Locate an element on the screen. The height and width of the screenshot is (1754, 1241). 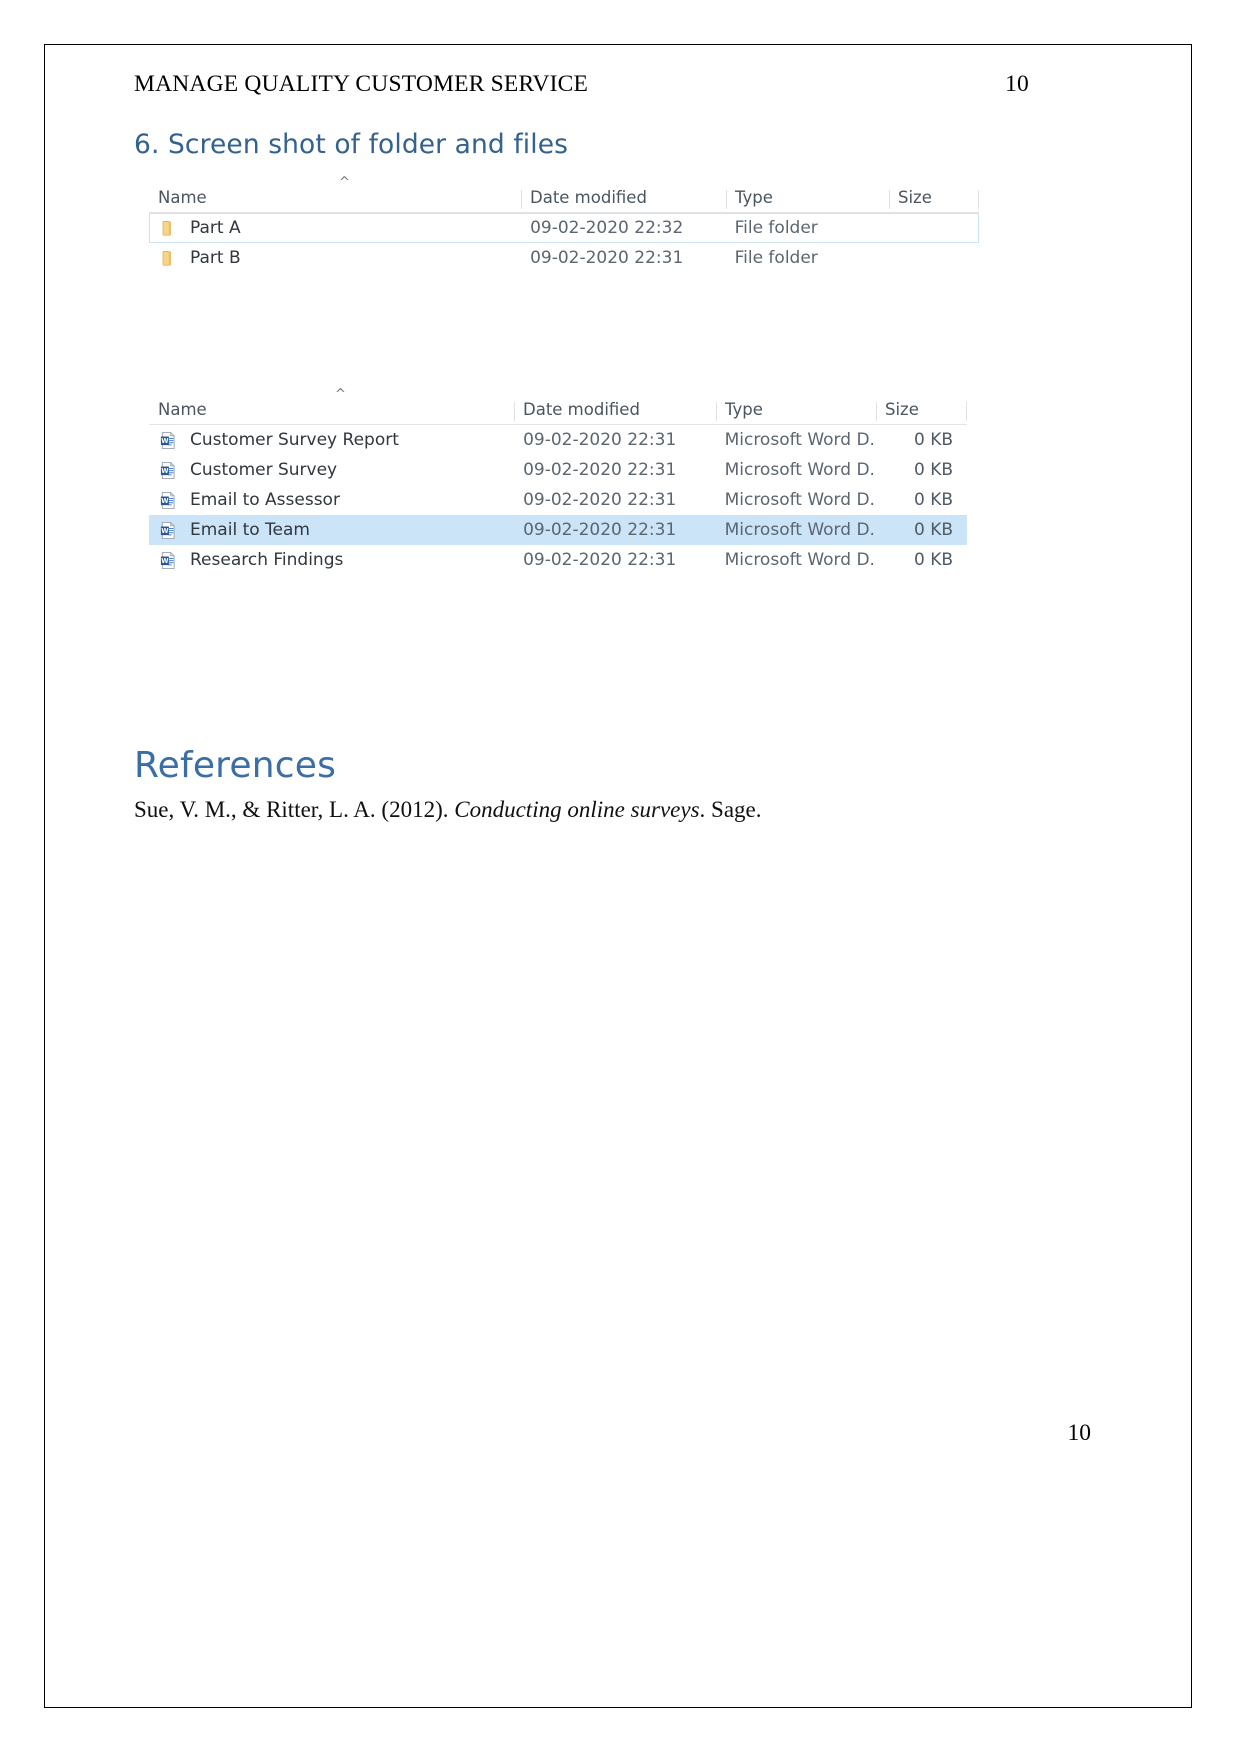
file-row-name-cell: W Research Findings is located at coordinates (332, 560).